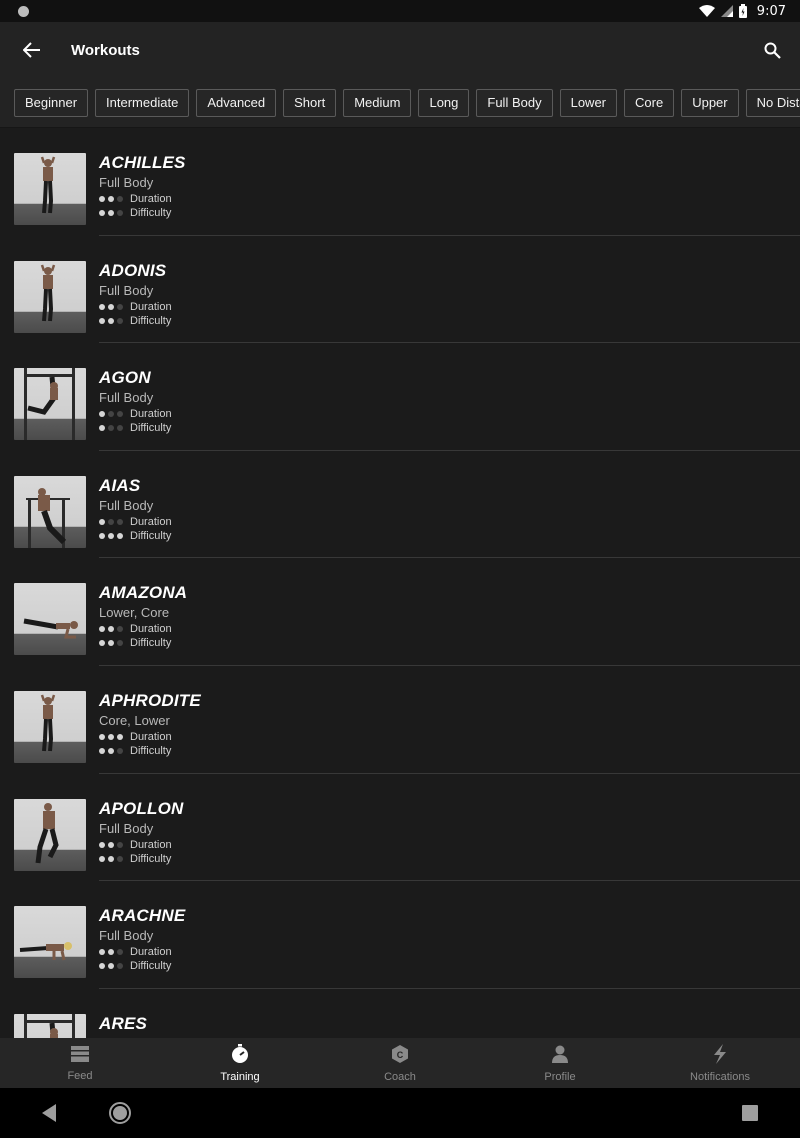 The width and height of the screenshot is (800, 1138). What do you see at coordinates (80, 1056) in the screenshot?
I see `feed-icon` at bounding box center [80, 1056].